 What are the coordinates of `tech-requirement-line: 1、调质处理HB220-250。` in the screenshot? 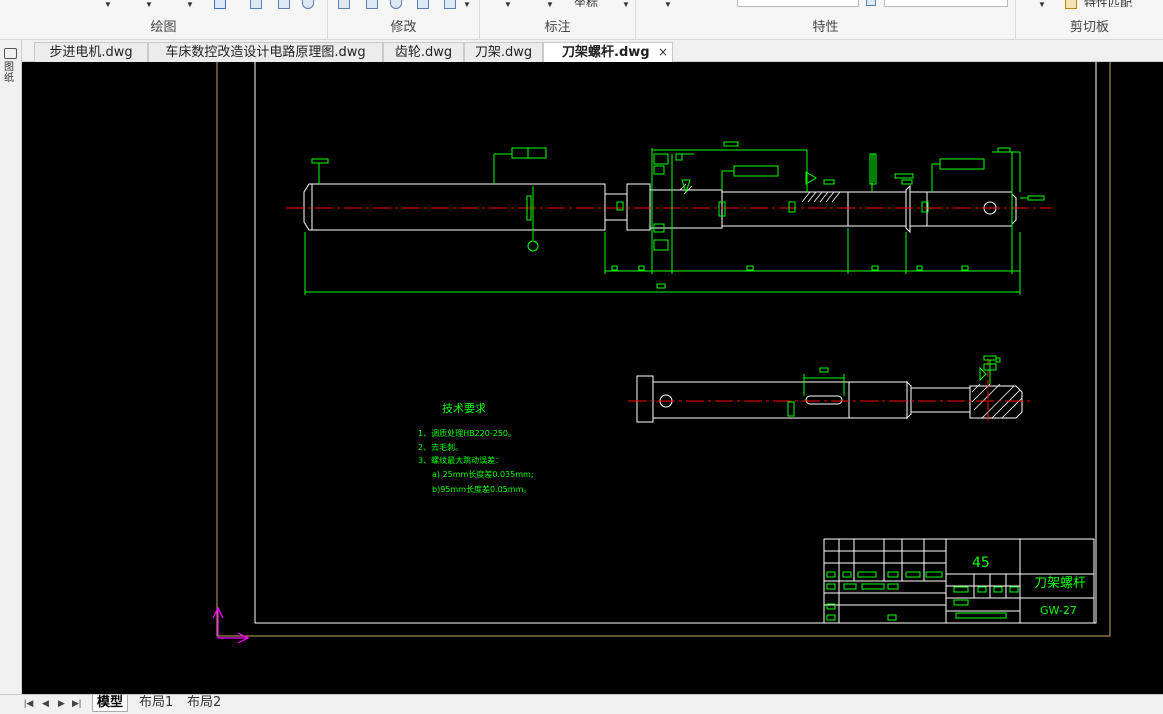 It's located at (467, 433).